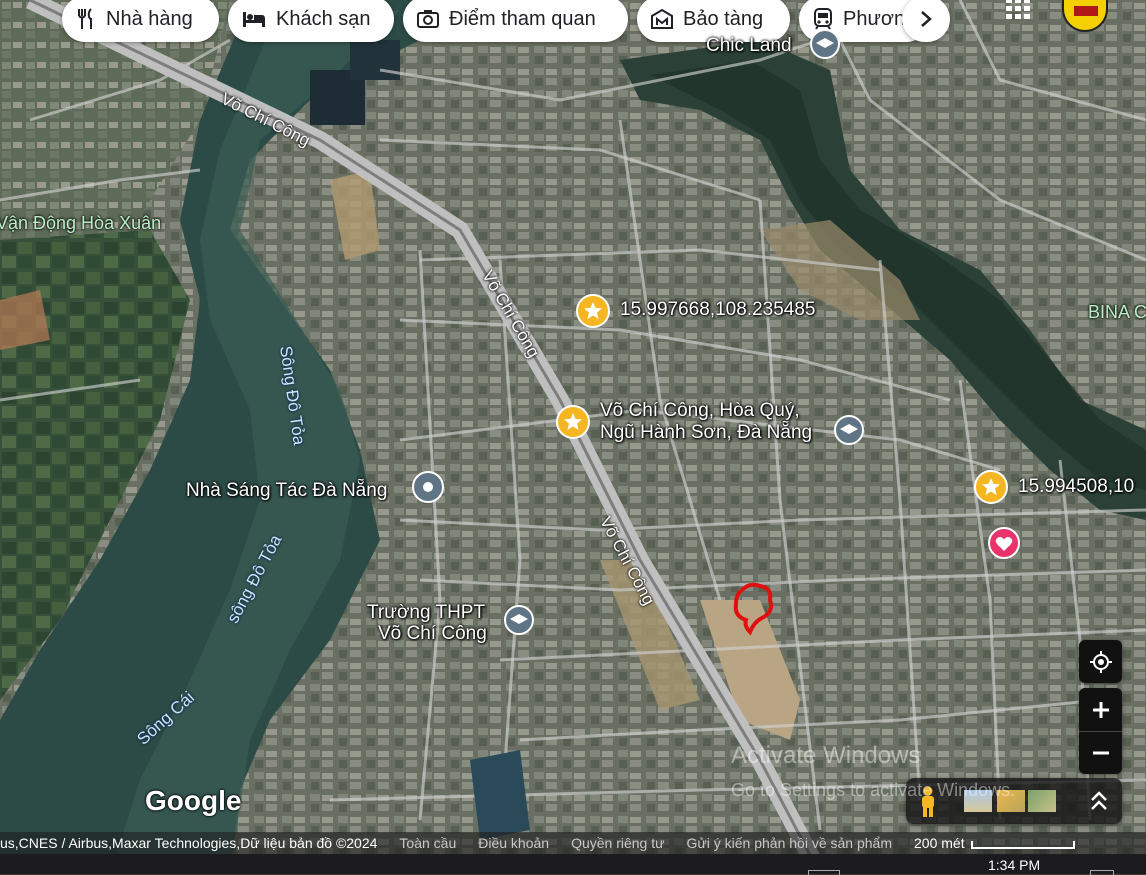  Describe the element at coordinates (1086, 11) in the screenshot. I see `avatar-logo-mark` at that location.